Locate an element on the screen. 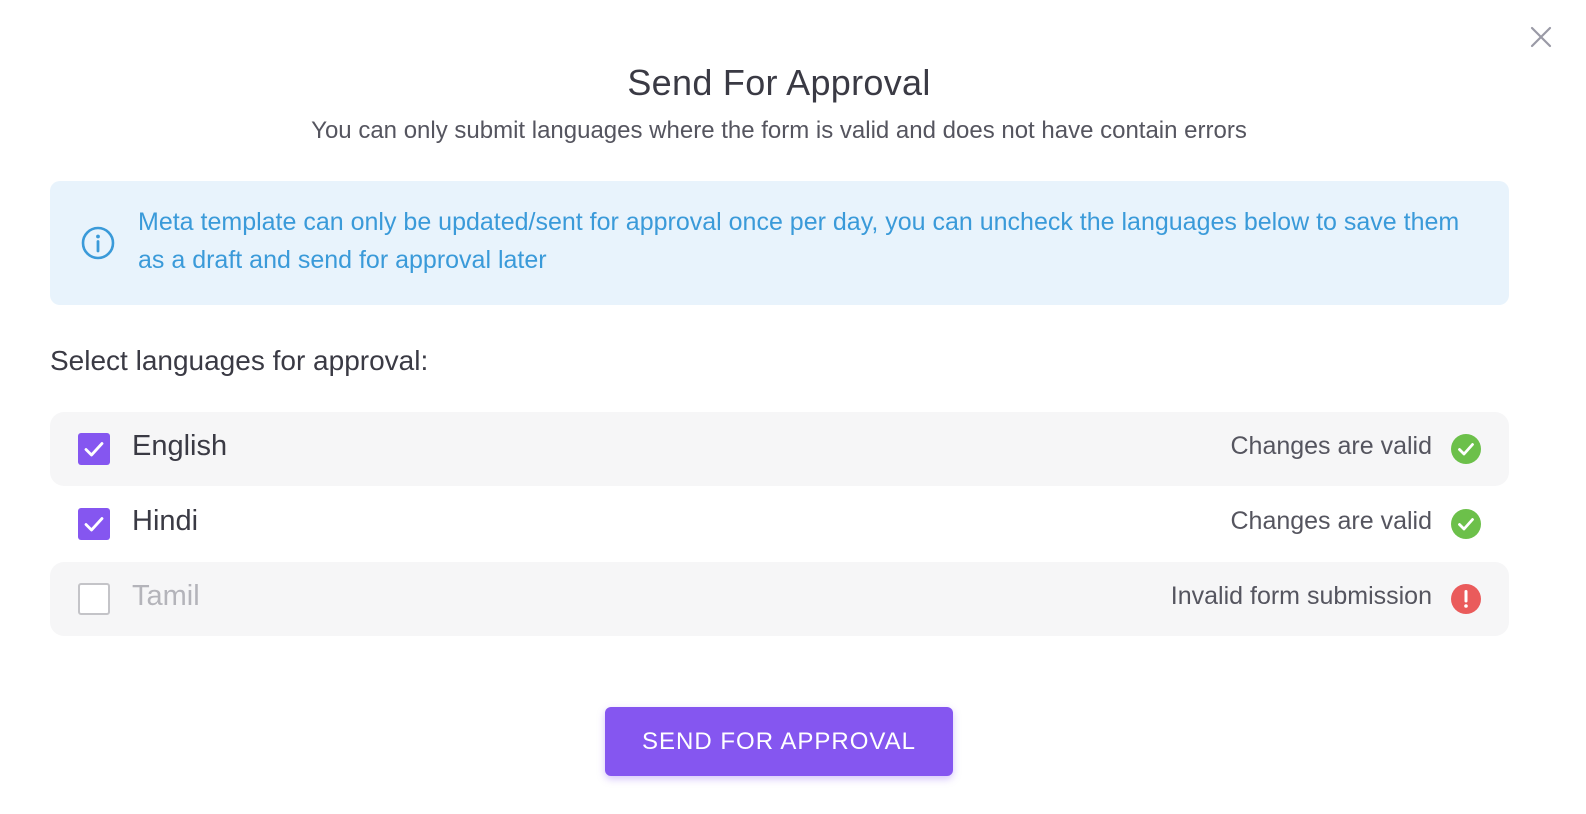 The image size is (1586, 814). language-name: Hindi is located at coordinates (165, 521).